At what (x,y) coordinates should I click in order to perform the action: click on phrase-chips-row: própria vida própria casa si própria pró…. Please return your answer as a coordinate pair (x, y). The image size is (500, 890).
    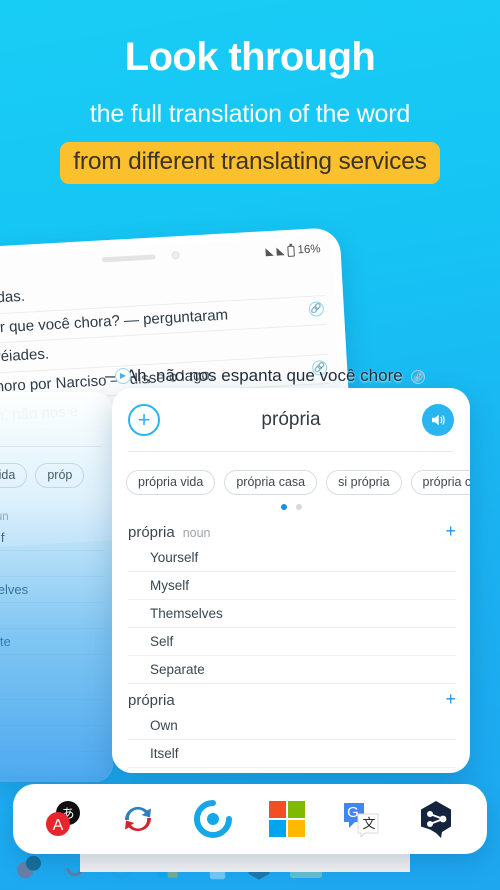
    Looking at the image, I should click on (291, 473).